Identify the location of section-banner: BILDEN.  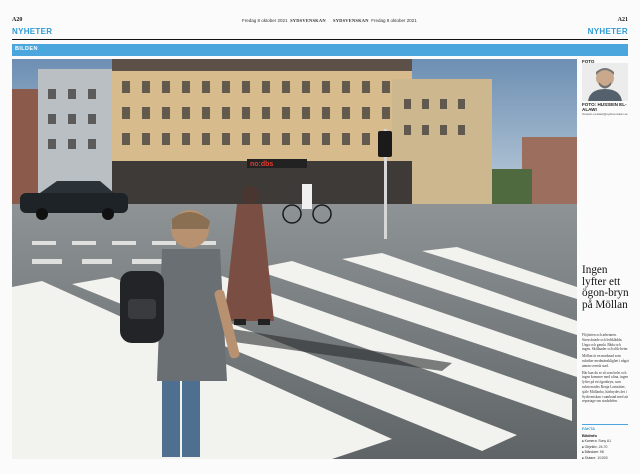
(320, 50).